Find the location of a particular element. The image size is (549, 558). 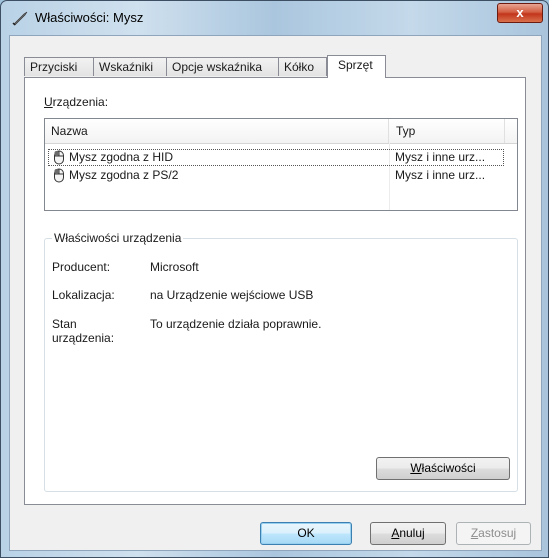

tab-label: Przyciski is located at coordinates (54, 67).